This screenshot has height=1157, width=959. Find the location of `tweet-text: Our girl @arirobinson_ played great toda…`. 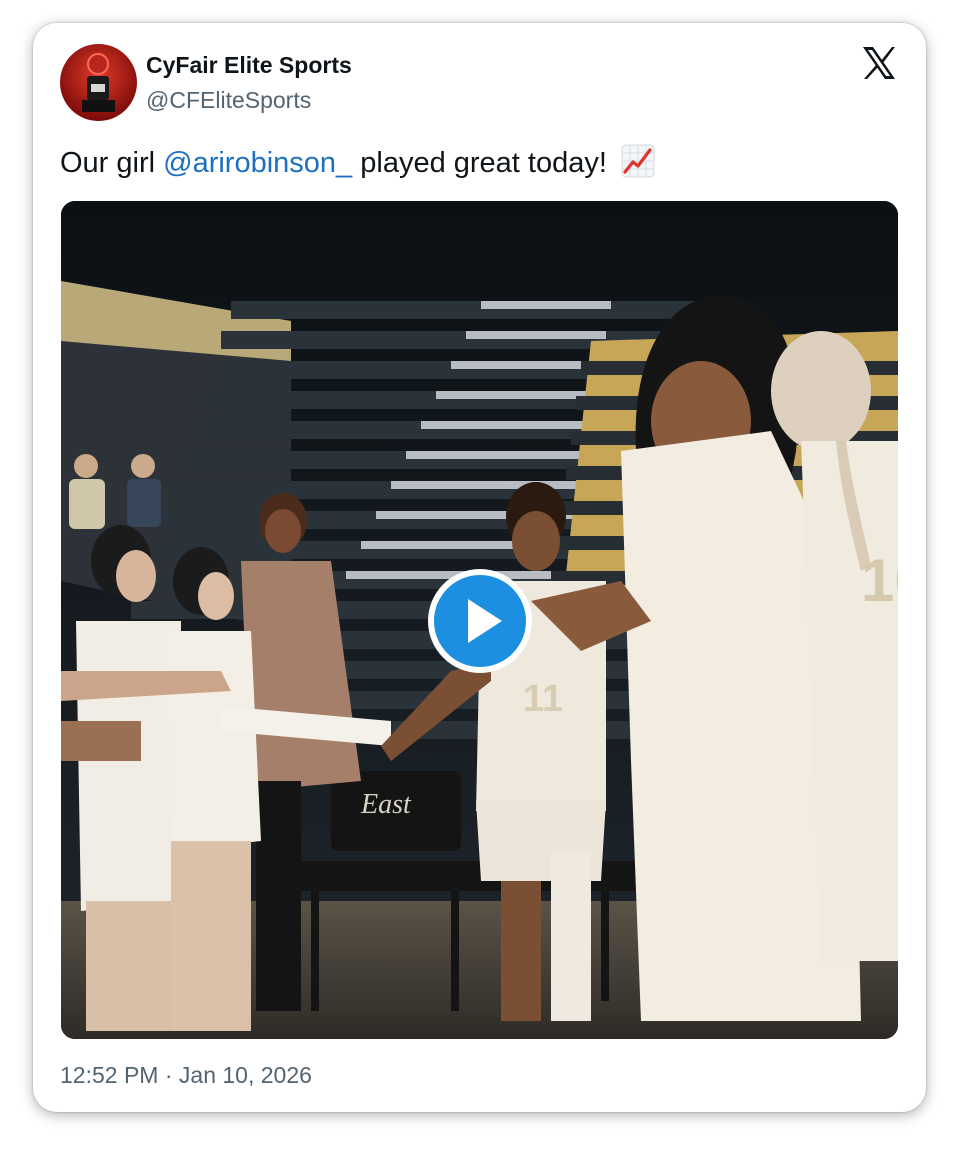

tweet-text: Our girl @arirobinson_ played great toda… is located at coordinates (357, 165).